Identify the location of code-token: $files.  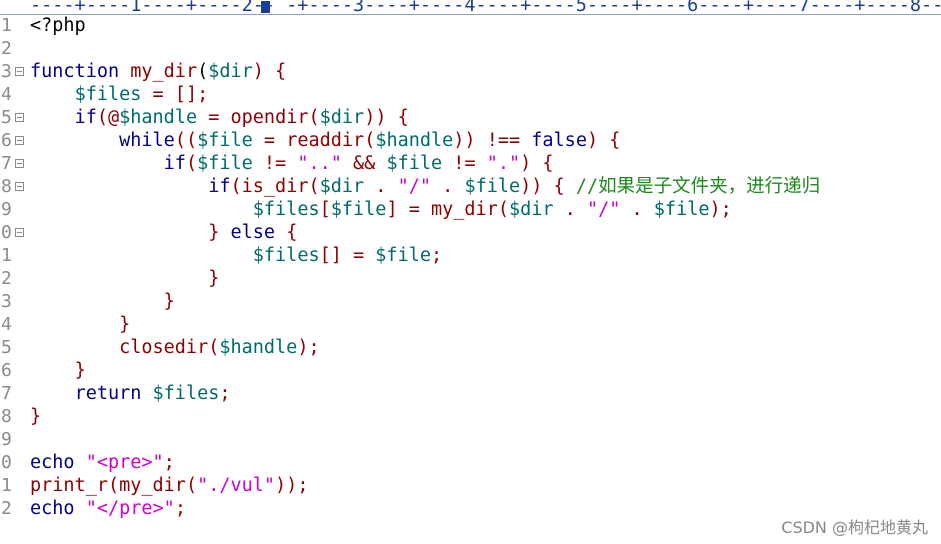
(286, 255).